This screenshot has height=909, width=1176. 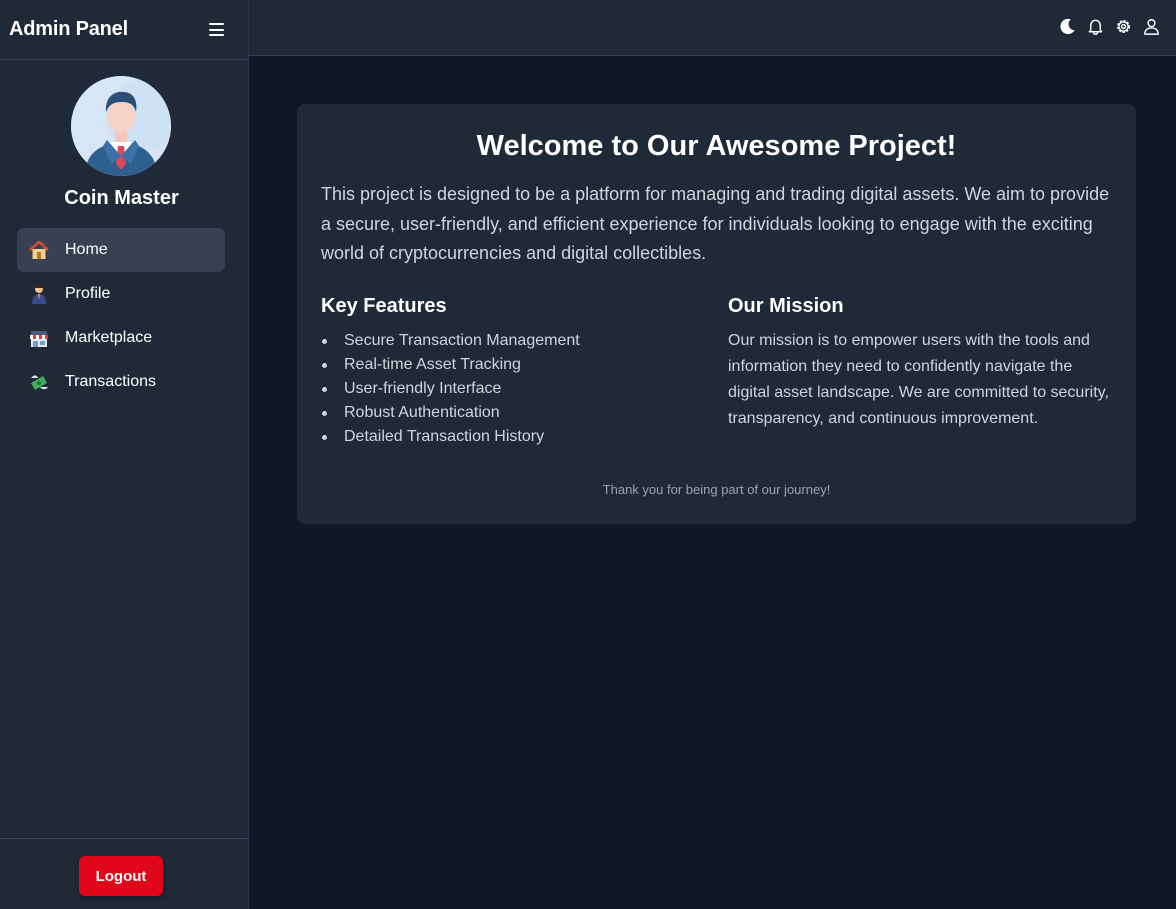 What do you see at coordinates (39, 294) in the screenshot?
I see `person-icon` at bounding box center [39, 294].